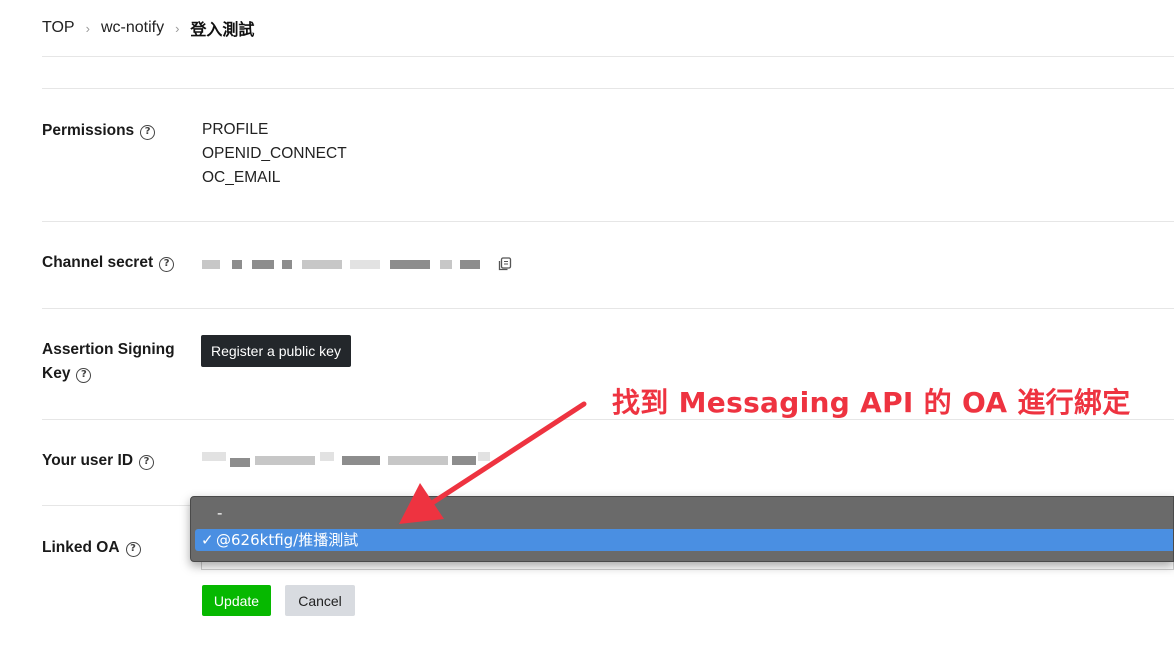  What do you see at coordinates (684, 540) in the screenshot?
I see `dropdown-option-selected: ✓ @626ktfig/推播測試` at bounding box center [684, 540].